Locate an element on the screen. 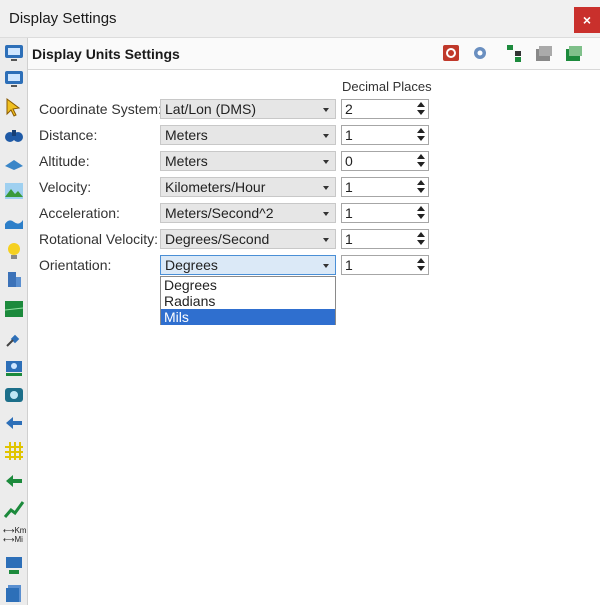 Image resolution: width=600 pixels, height=605 pixels. units-mi-label: Mi is located at coordinates (18, 539).